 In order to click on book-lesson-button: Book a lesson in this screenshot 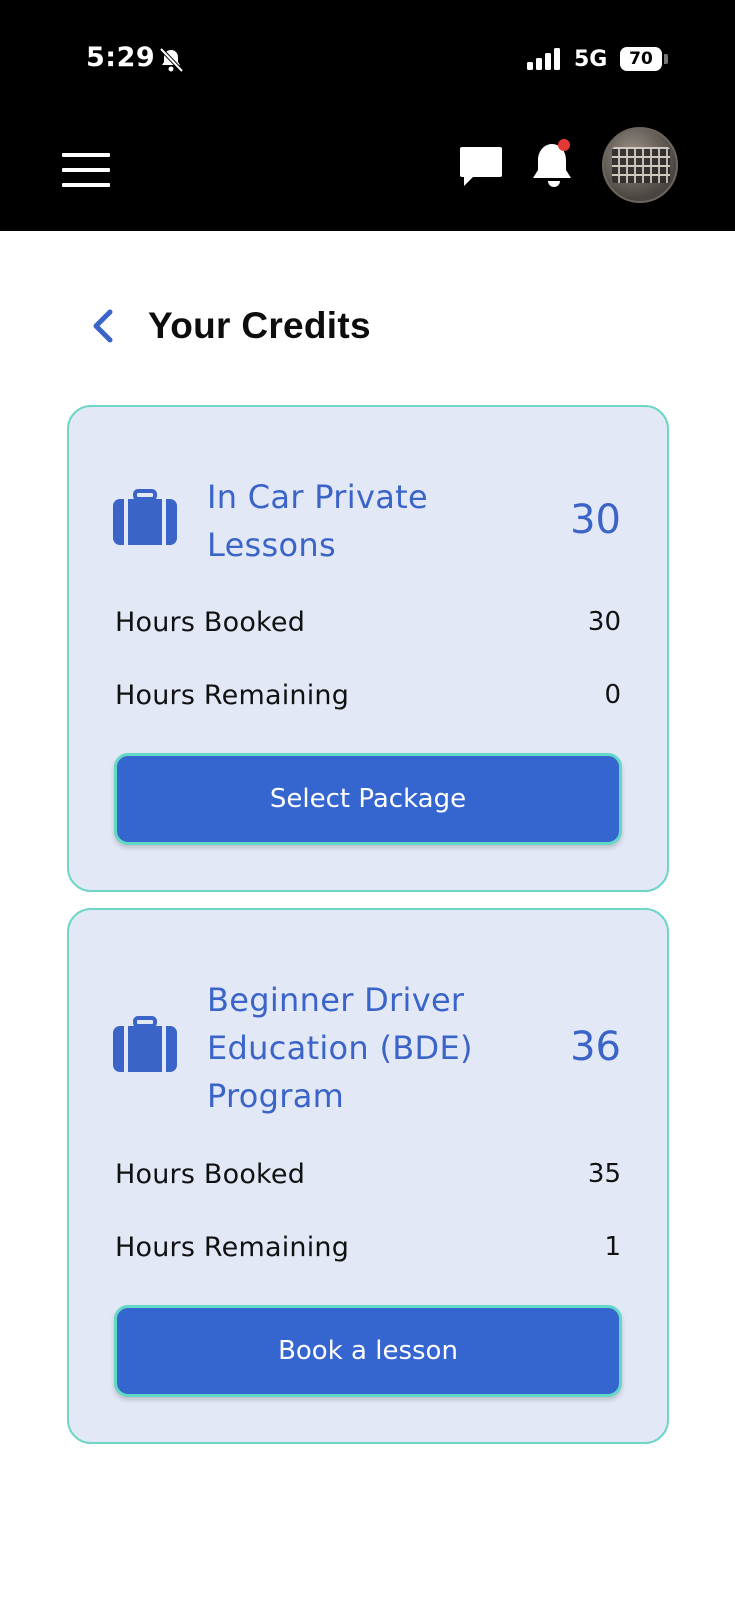, I will do `click(368, 1351)`.